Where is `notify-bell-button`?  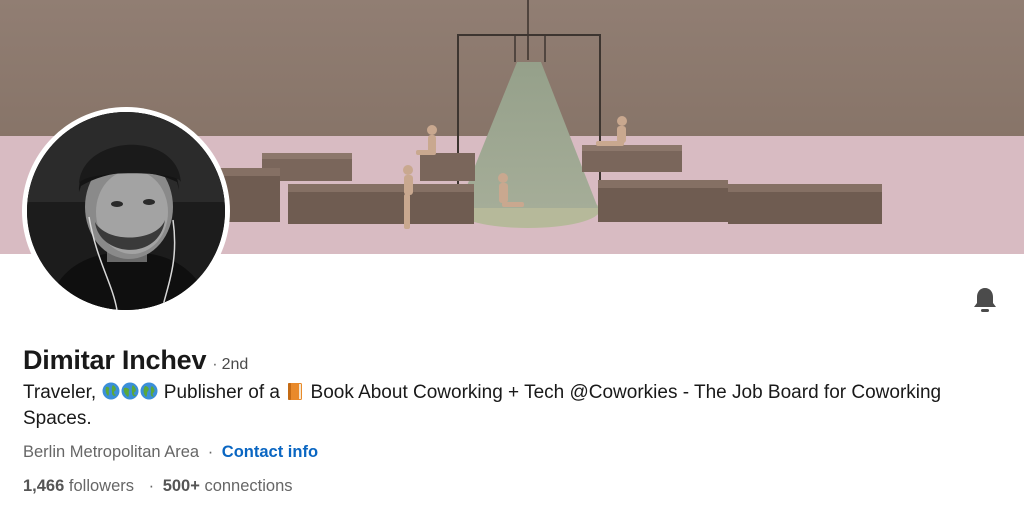
notify-bell-button is located at coordinates (985, 300).